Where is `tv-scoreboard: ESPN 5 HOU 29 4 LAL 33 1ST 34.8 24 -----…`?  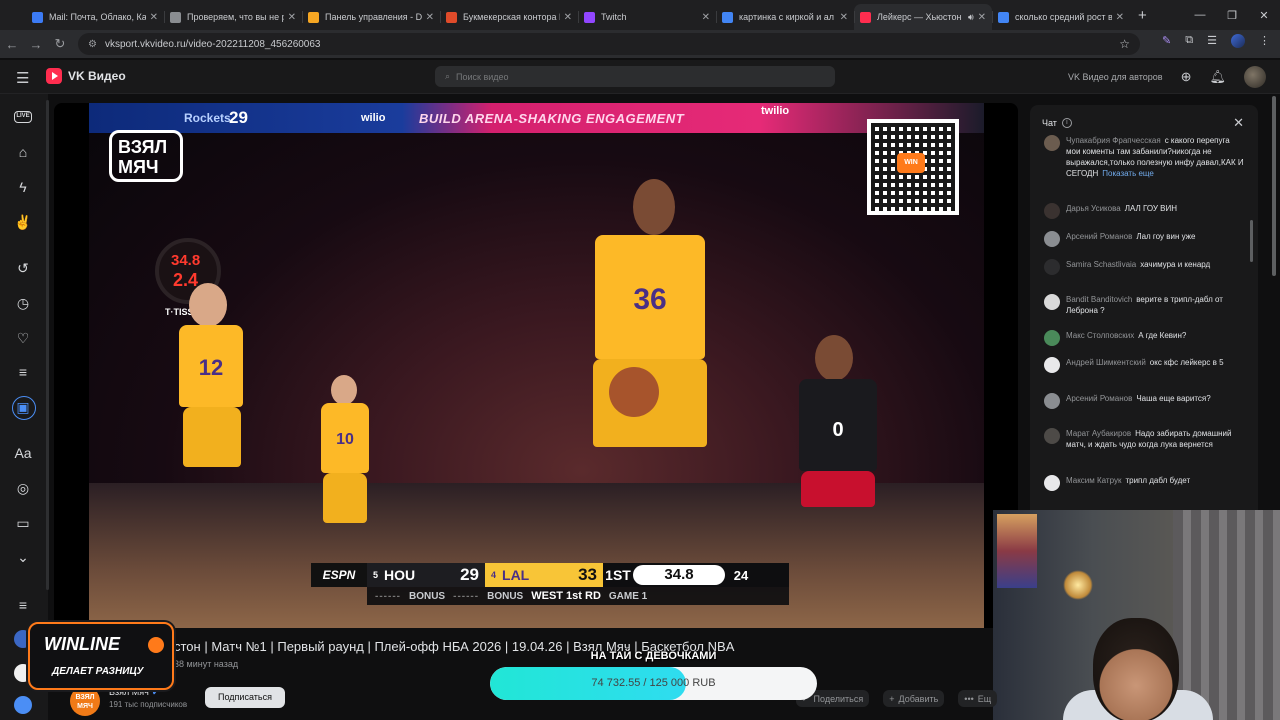 tv-scoreboard: ESPN 5 HOU 29 4 LAL 33 1ST 34.8 24 -----… is located at coordinates (550, 587).